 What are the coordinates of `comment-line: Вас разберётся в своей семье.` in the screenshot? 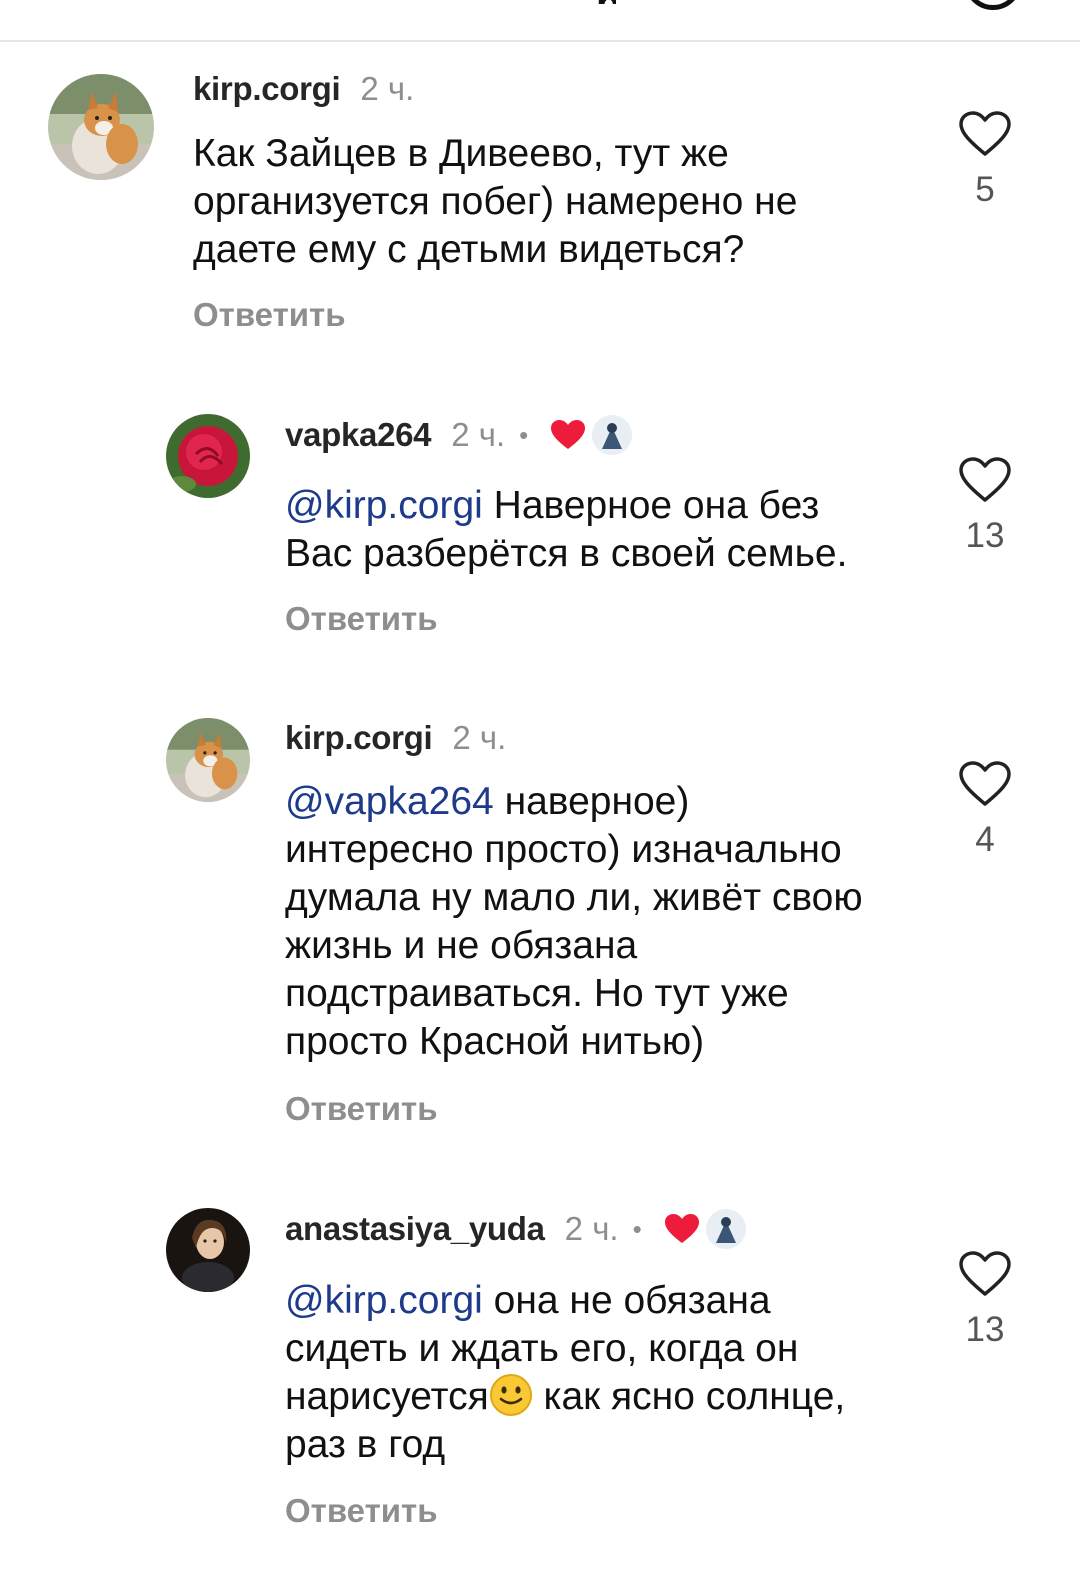 It's located at (566, 553).